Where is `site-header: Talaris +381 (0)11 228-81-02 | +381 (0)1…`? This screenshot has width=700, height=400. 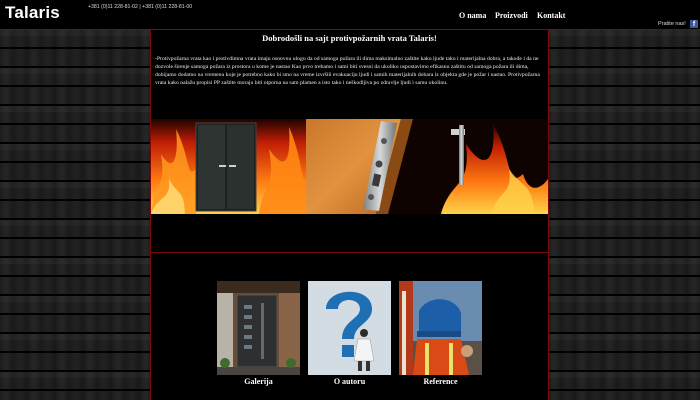
site-header: Talaris +381 (0)11 228-81-02 | +381 (0)1… is located at coordinates (350, 15).